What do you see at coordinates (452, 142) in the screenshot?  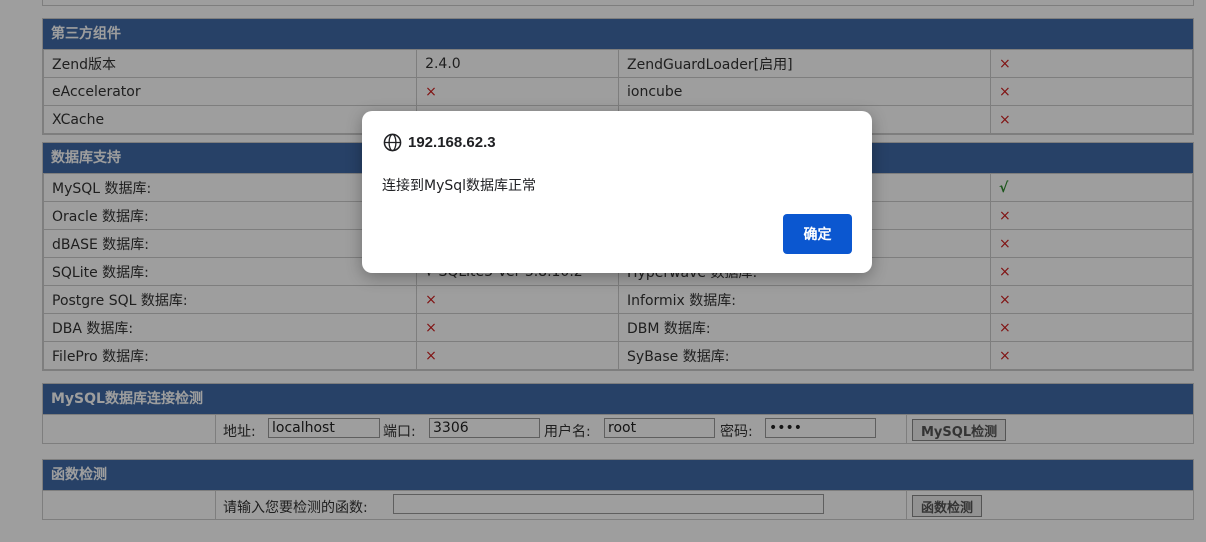 I see `dialog-origin: 192.168.62.3` at bounding box center [452, 142].